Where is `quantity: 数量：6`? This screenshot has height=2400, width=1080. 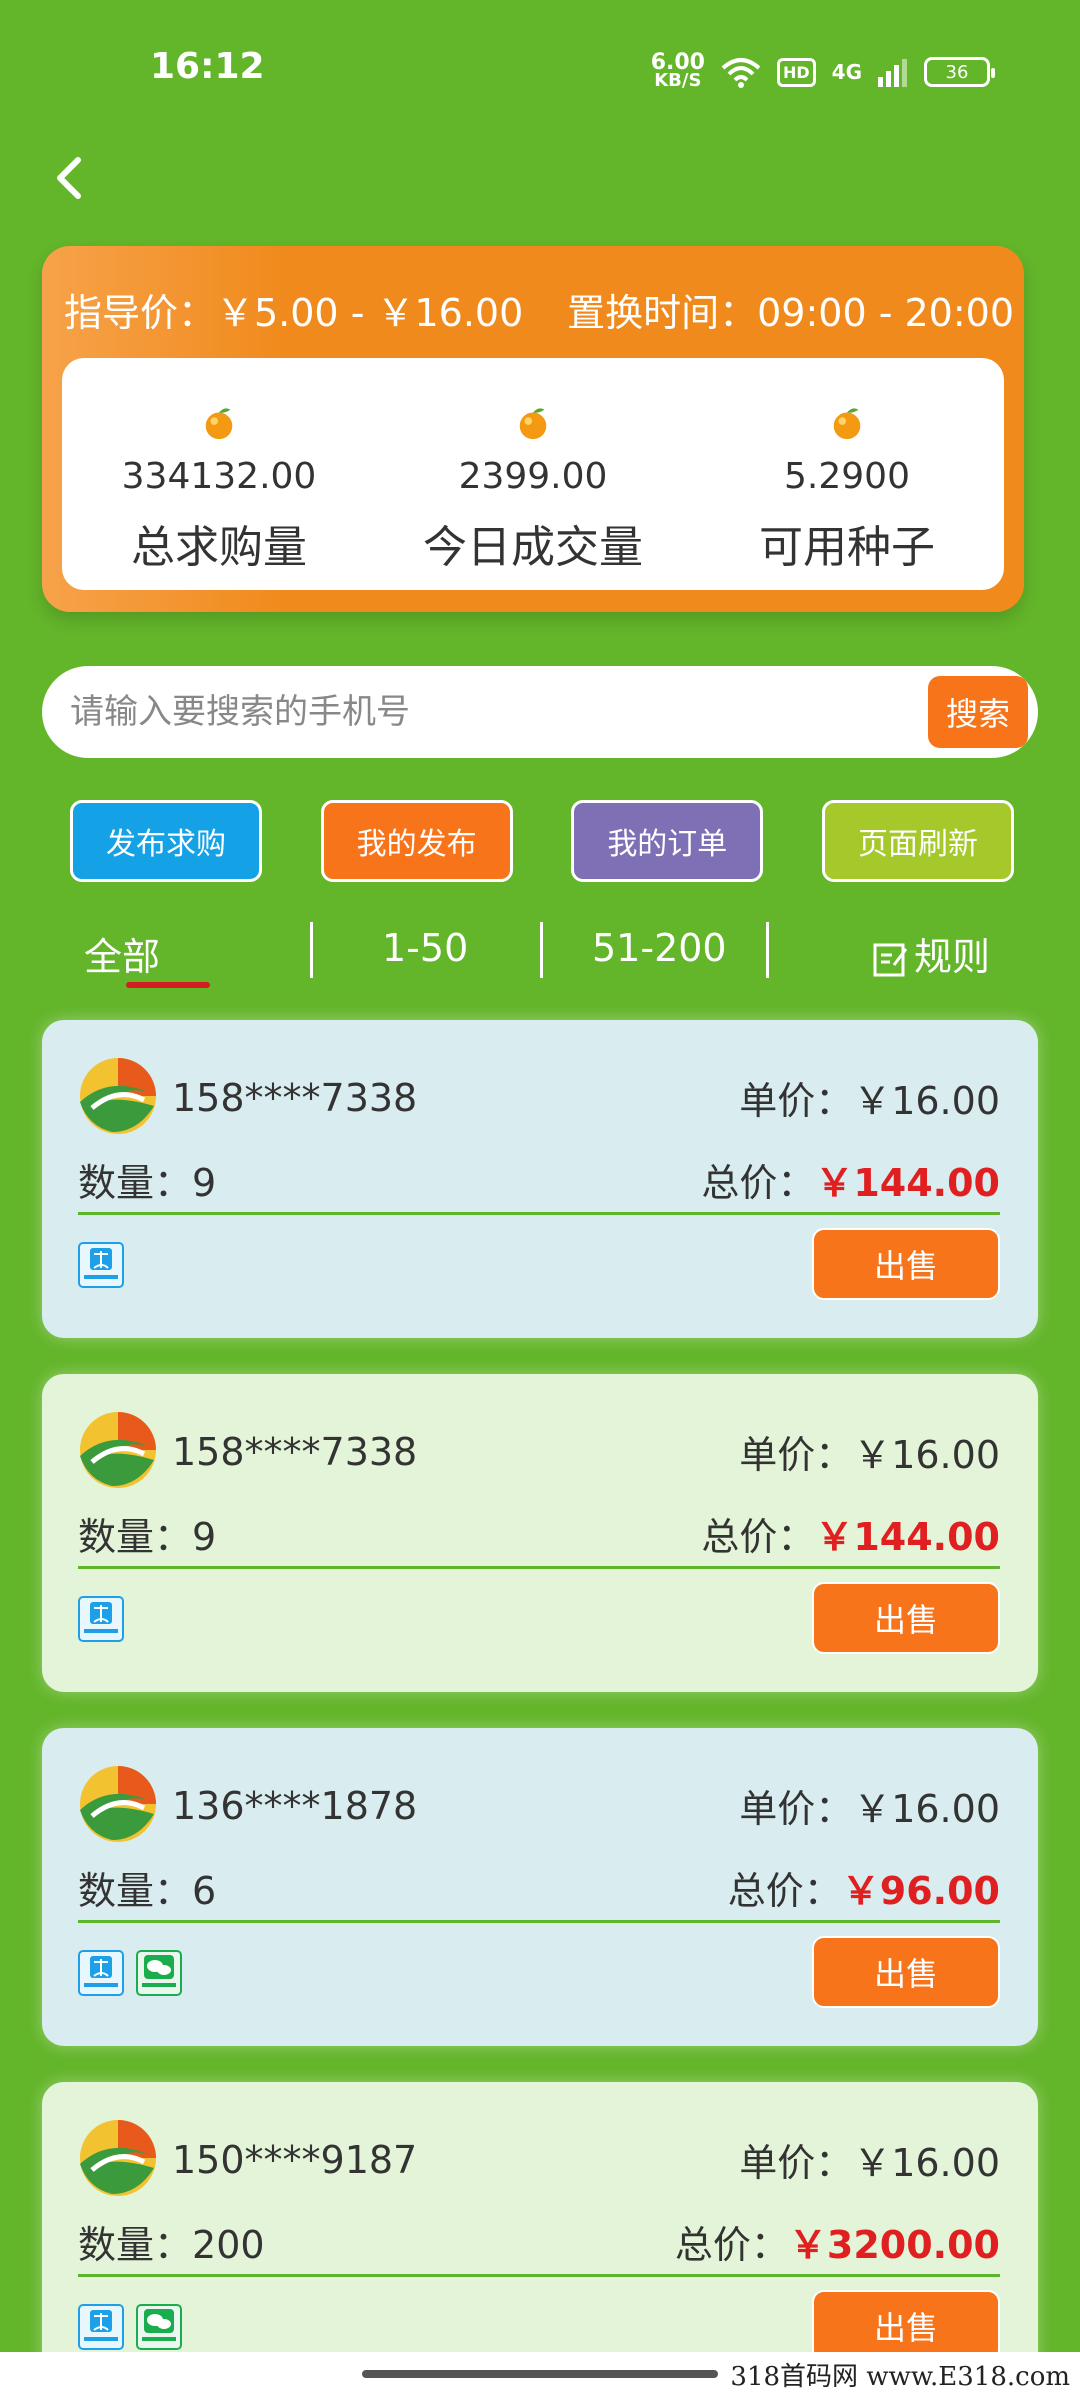
quantity: 数量：6 is located at coordinates (147, 1891).